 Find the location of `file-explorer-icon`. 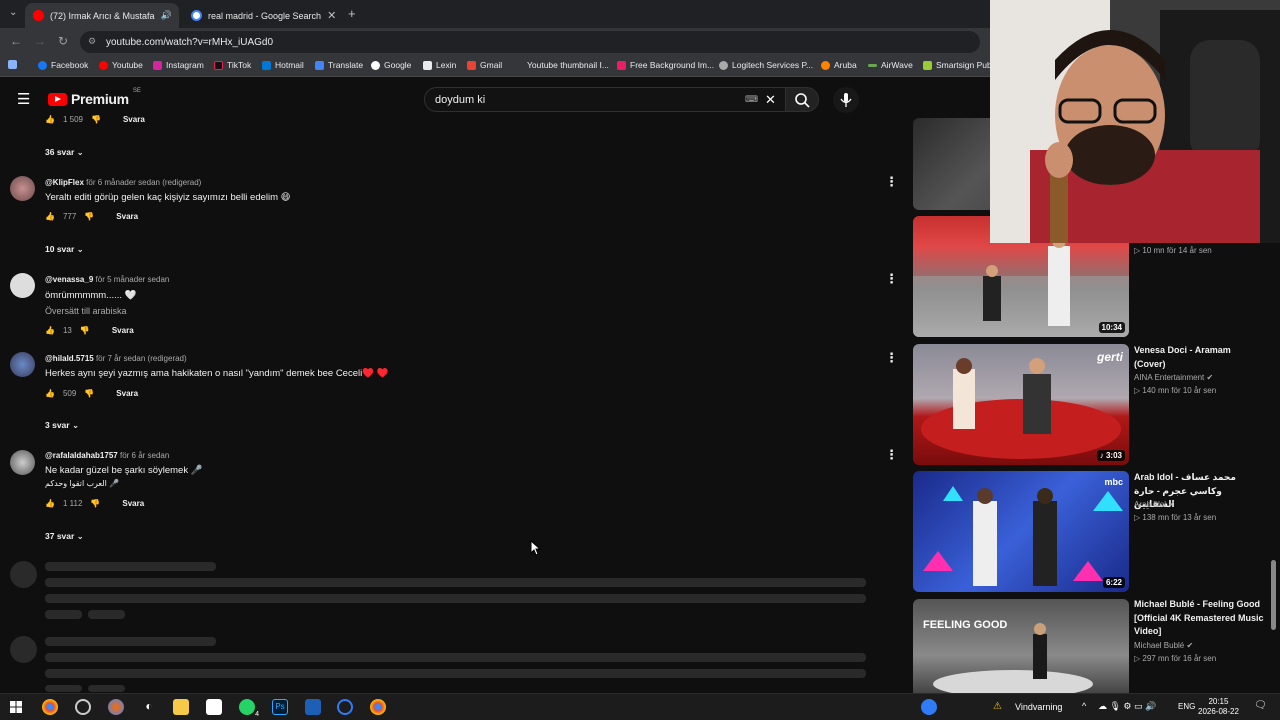

file-explorer-icon is located at coordinates (181, 707).